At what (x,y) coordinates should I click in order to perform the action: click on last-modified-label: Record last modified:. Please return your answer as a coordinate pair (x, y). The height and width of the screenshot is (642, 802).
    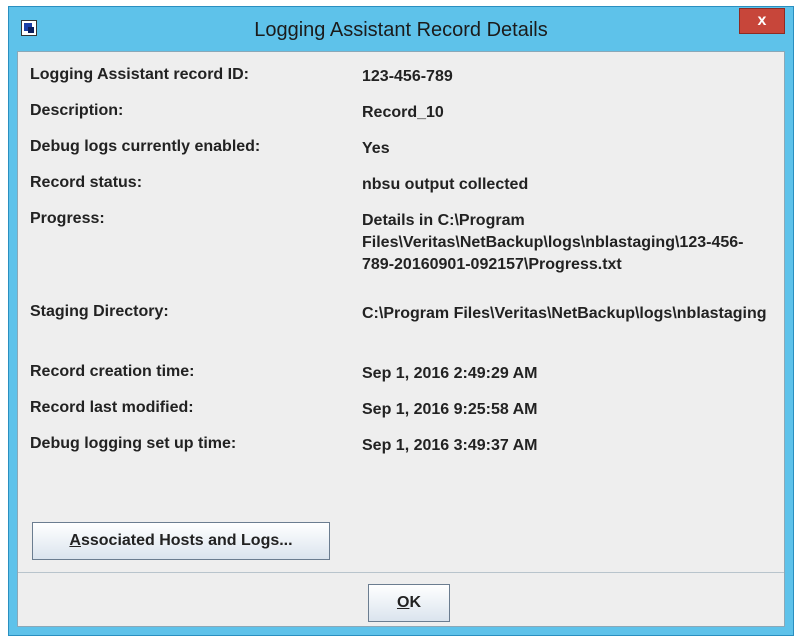
    Looking at the image, I should click on (112, 407).